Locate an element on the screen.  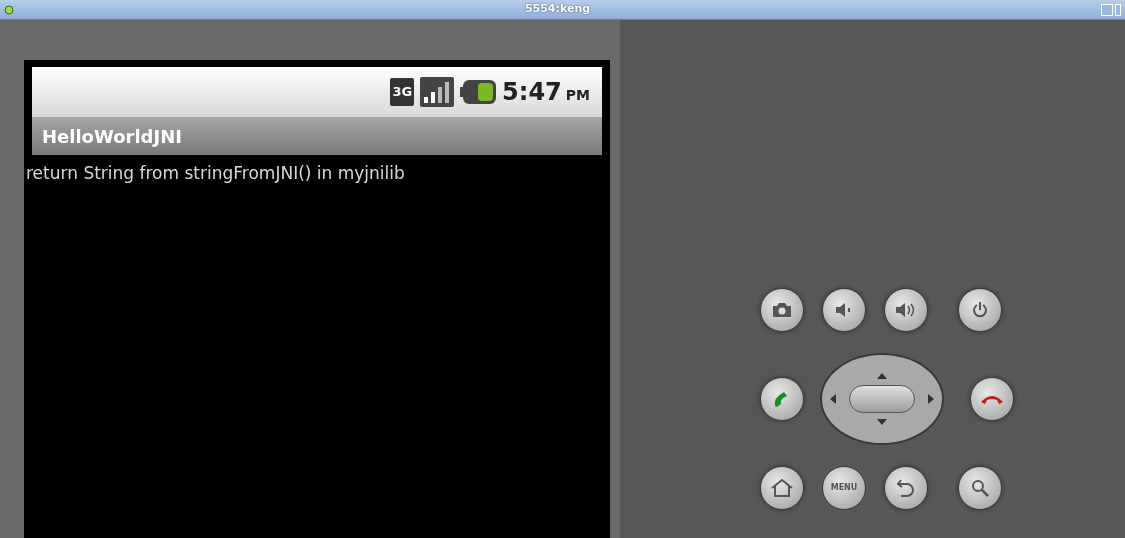
hang-up-icon is located at coordinates (992, 399).